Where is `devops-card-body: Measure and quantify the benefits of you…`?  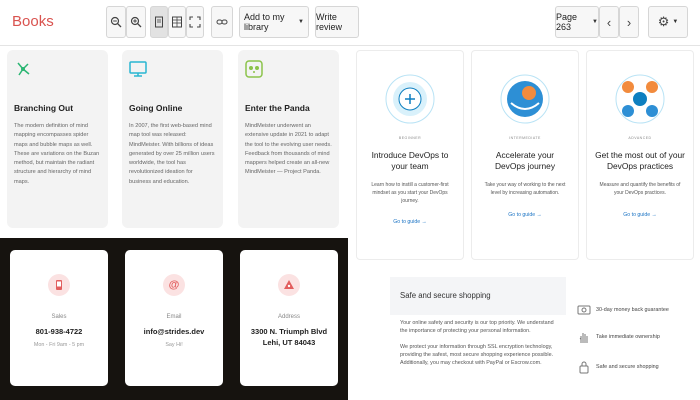
devops-card-body: Measure and quantify the benefits of you… is located at coordinates (640, 189).